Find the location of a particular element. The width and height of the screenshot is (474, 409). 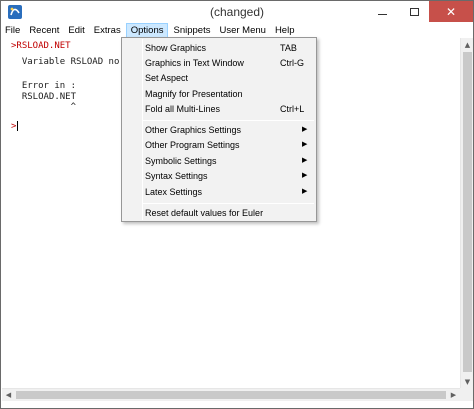

menu-item-other-graphics-settings: Other Graphics Settings ▶ is located at coordinates (219, 130).